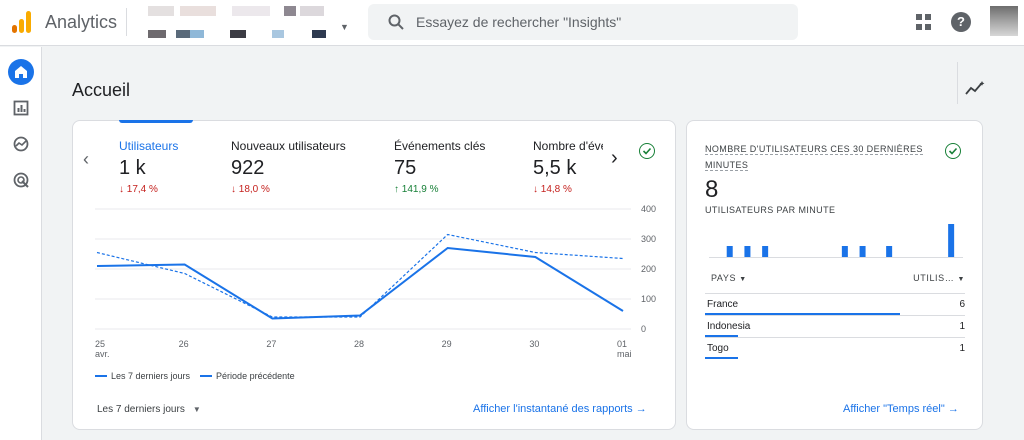 The image size is (1024, 440). I want to click on country-column-label: PAYS, so click(724, 278).